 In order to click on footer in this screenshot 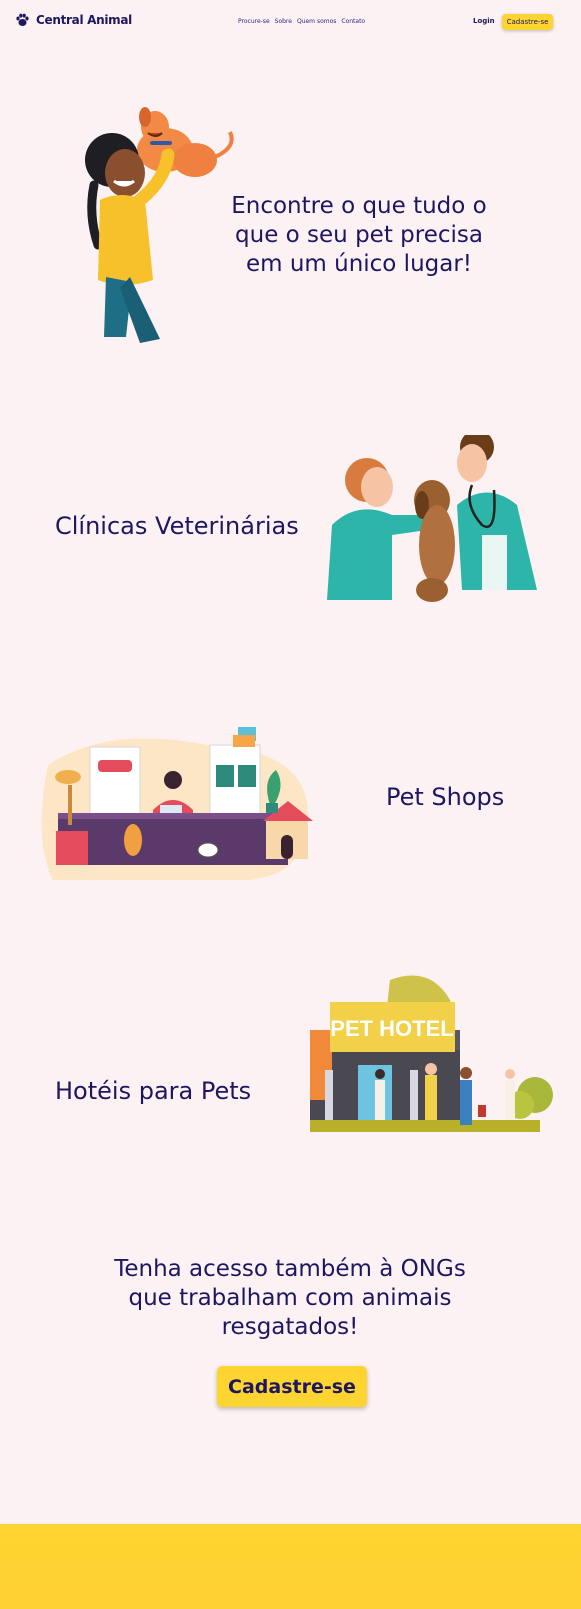, I will do `click(290, 1566)`.